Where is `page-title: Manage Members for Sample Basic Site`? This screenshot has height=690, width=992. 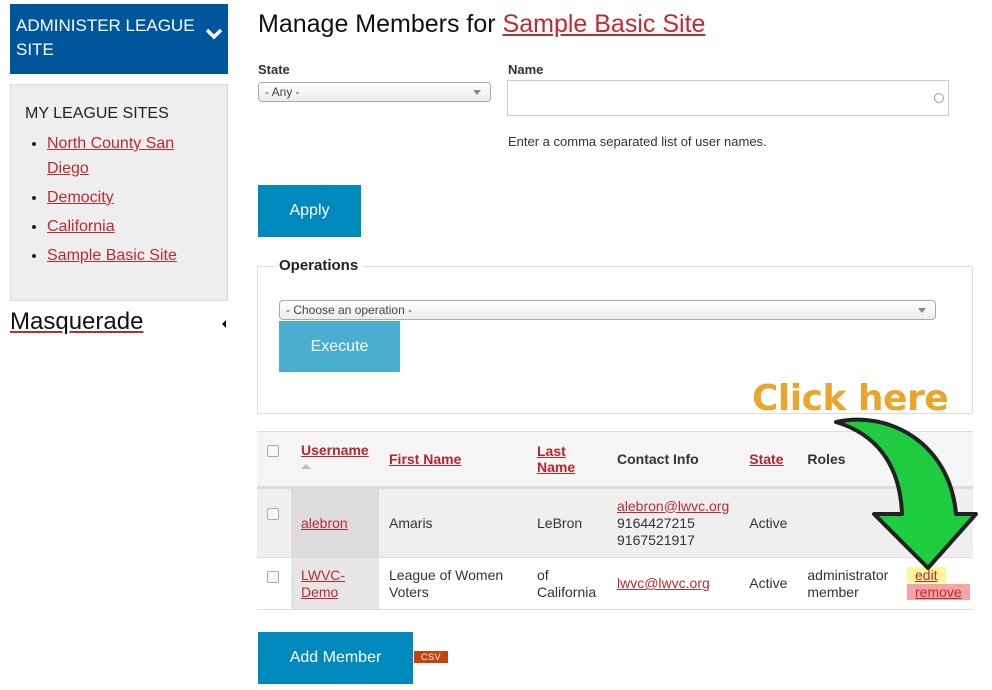
page-title: Manage Members for Sample Basic Site is located at coordinates (481, 24).